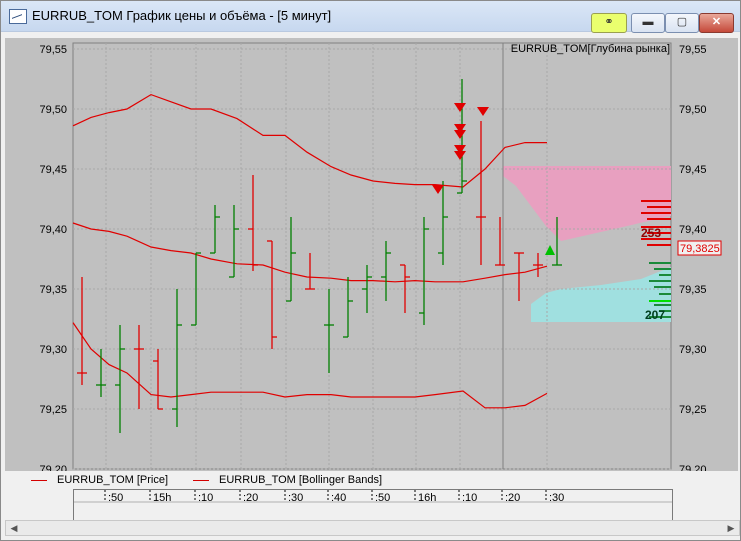  Describe the element at coordinates (53, 350) in the screenshot. I see `y-tick-label-left: 79,30` at that location.